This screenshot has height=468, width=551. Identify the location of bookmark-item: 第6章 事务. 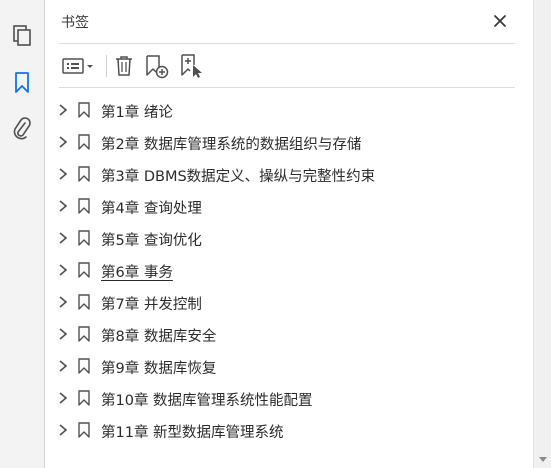
(289, 270).